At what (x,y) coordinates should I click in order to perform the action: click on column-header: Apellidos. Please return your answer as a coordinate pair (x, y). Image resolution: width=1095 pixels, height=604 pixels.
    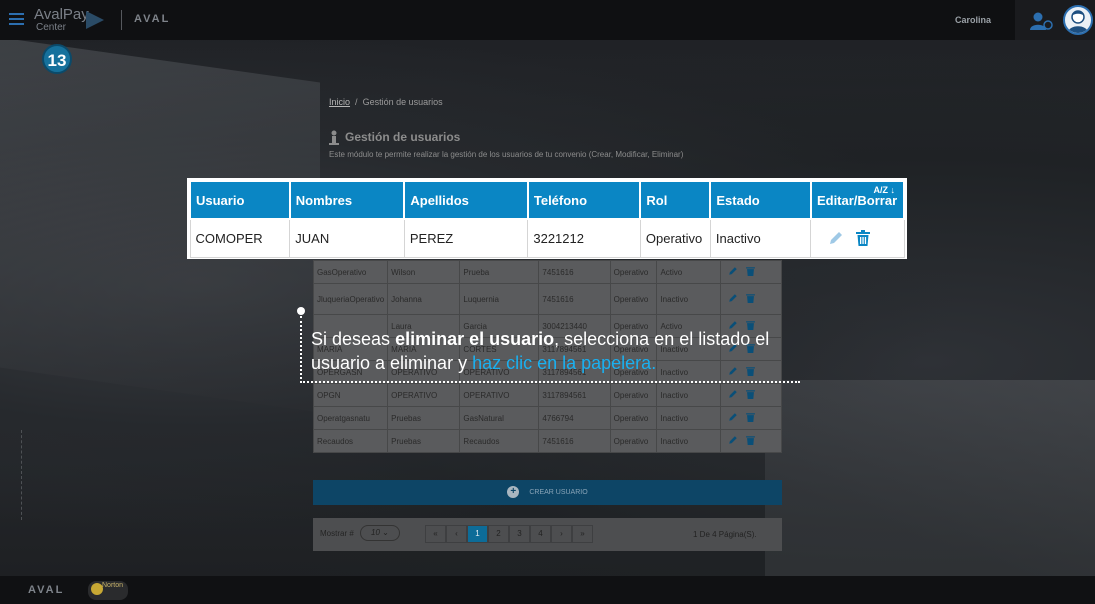
    Looking at the image, I should click on (466, 200).